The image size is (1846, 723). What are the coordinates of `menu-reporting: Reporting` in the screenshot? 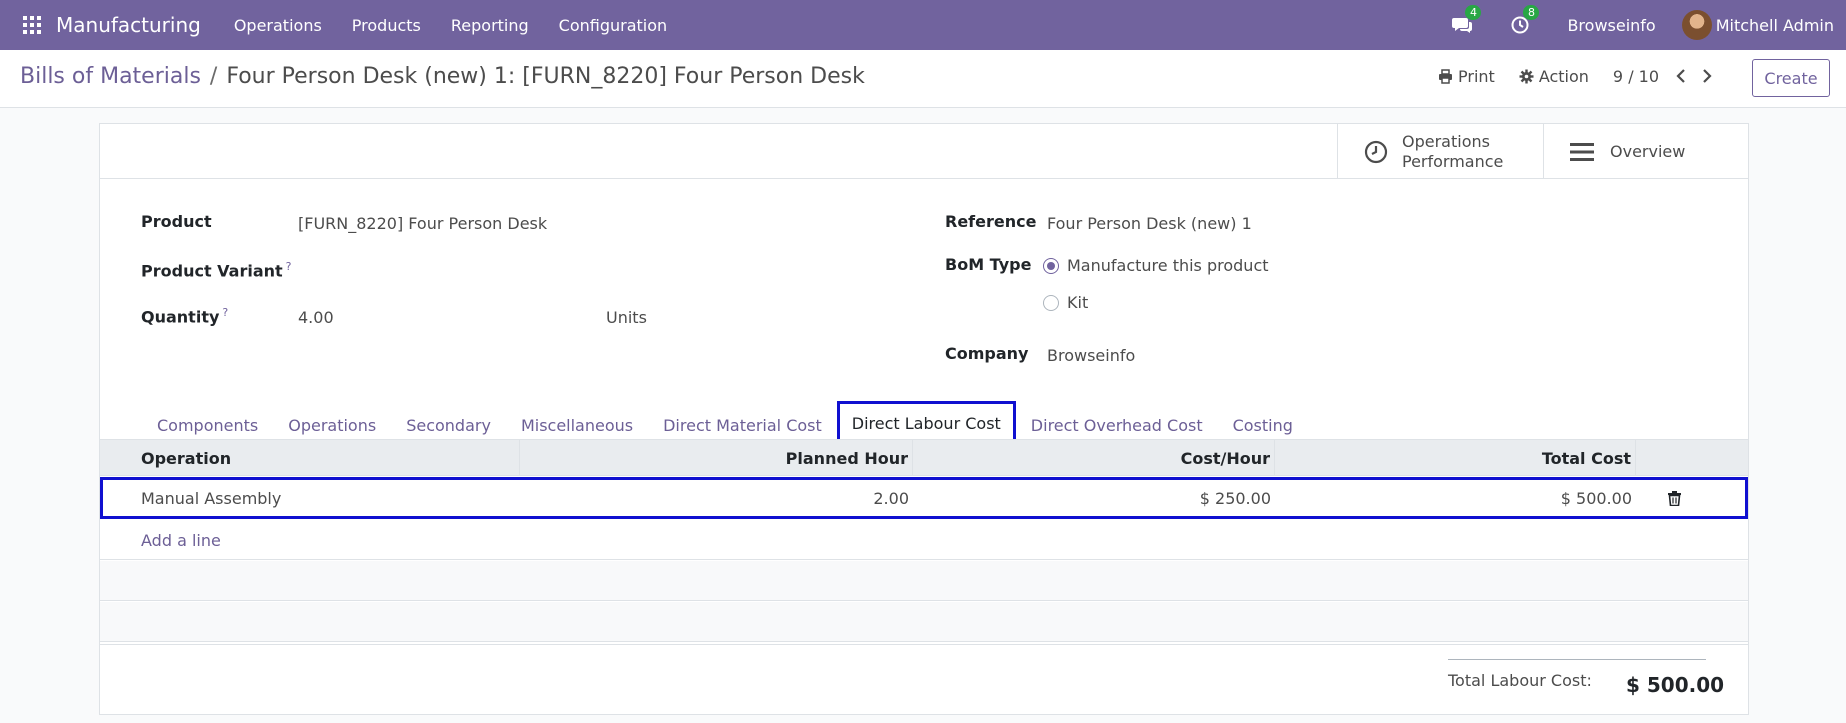 It's located at (490, 25).